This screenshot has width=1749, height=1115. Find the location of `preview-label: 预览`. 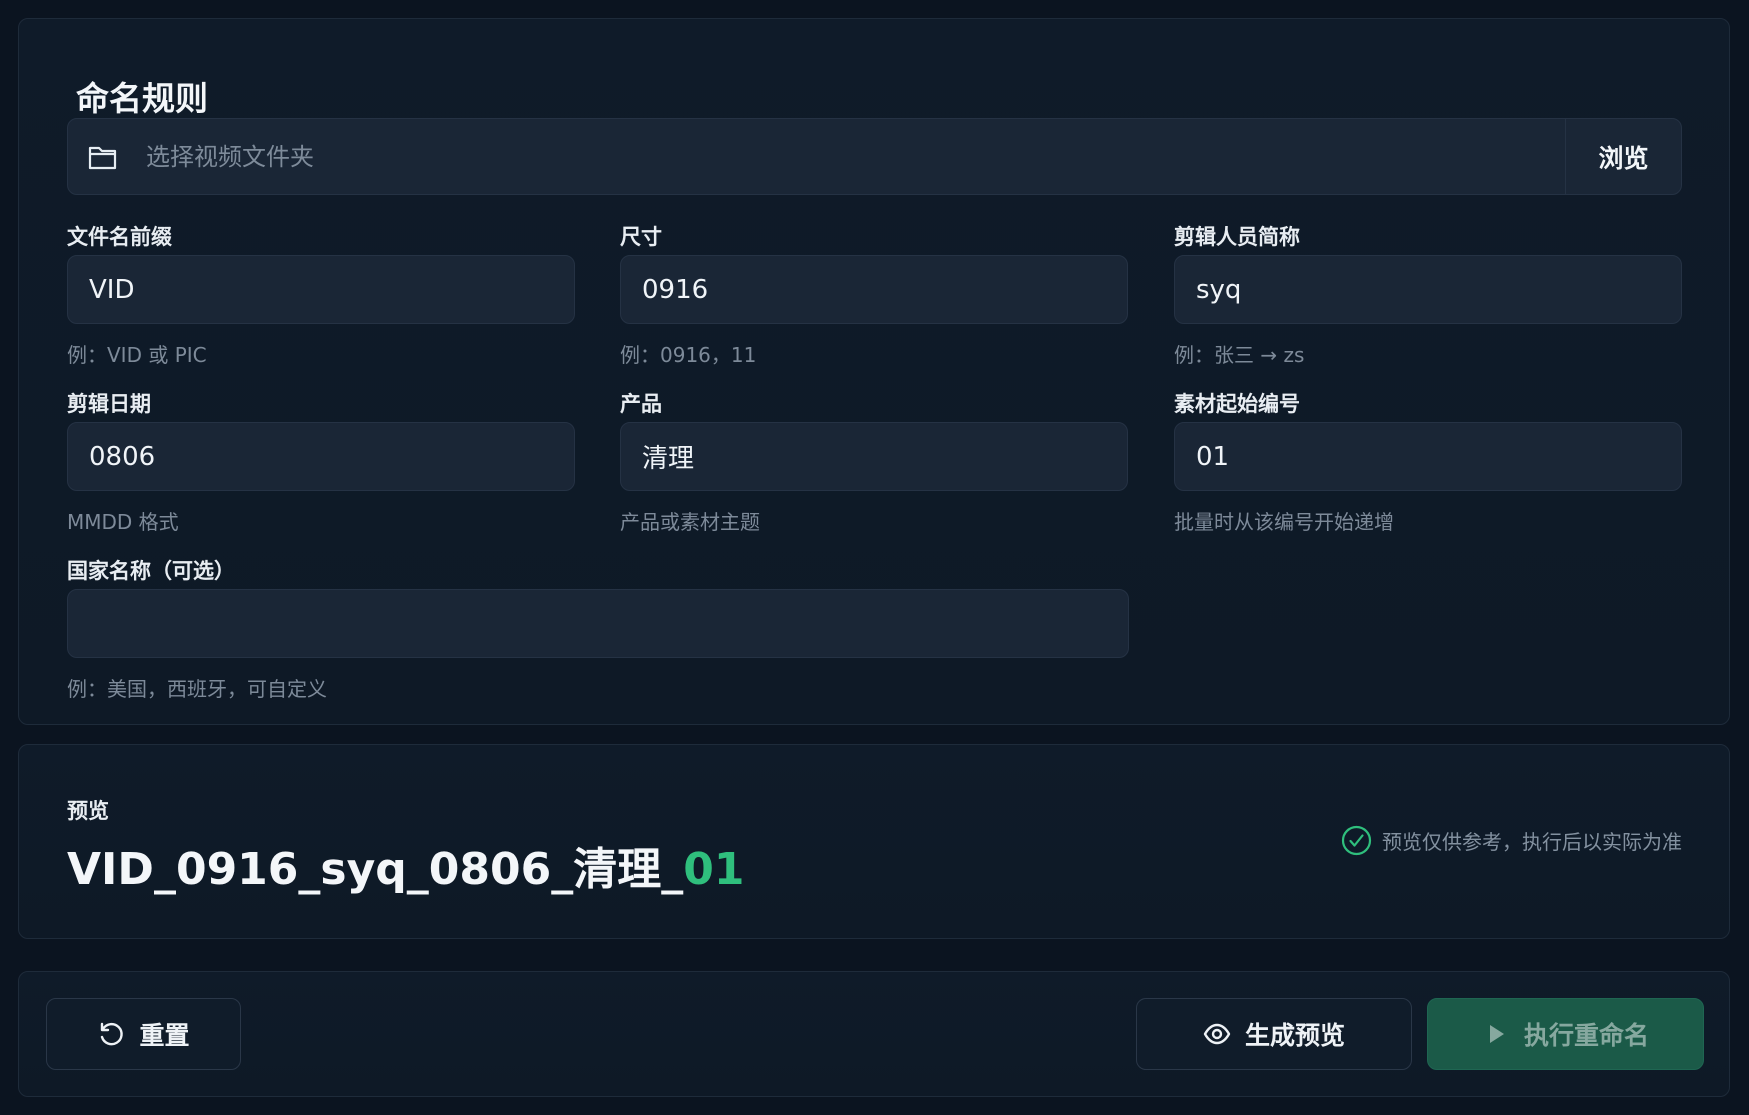

preview-label: 预览 is located at coordinates (88, 811).